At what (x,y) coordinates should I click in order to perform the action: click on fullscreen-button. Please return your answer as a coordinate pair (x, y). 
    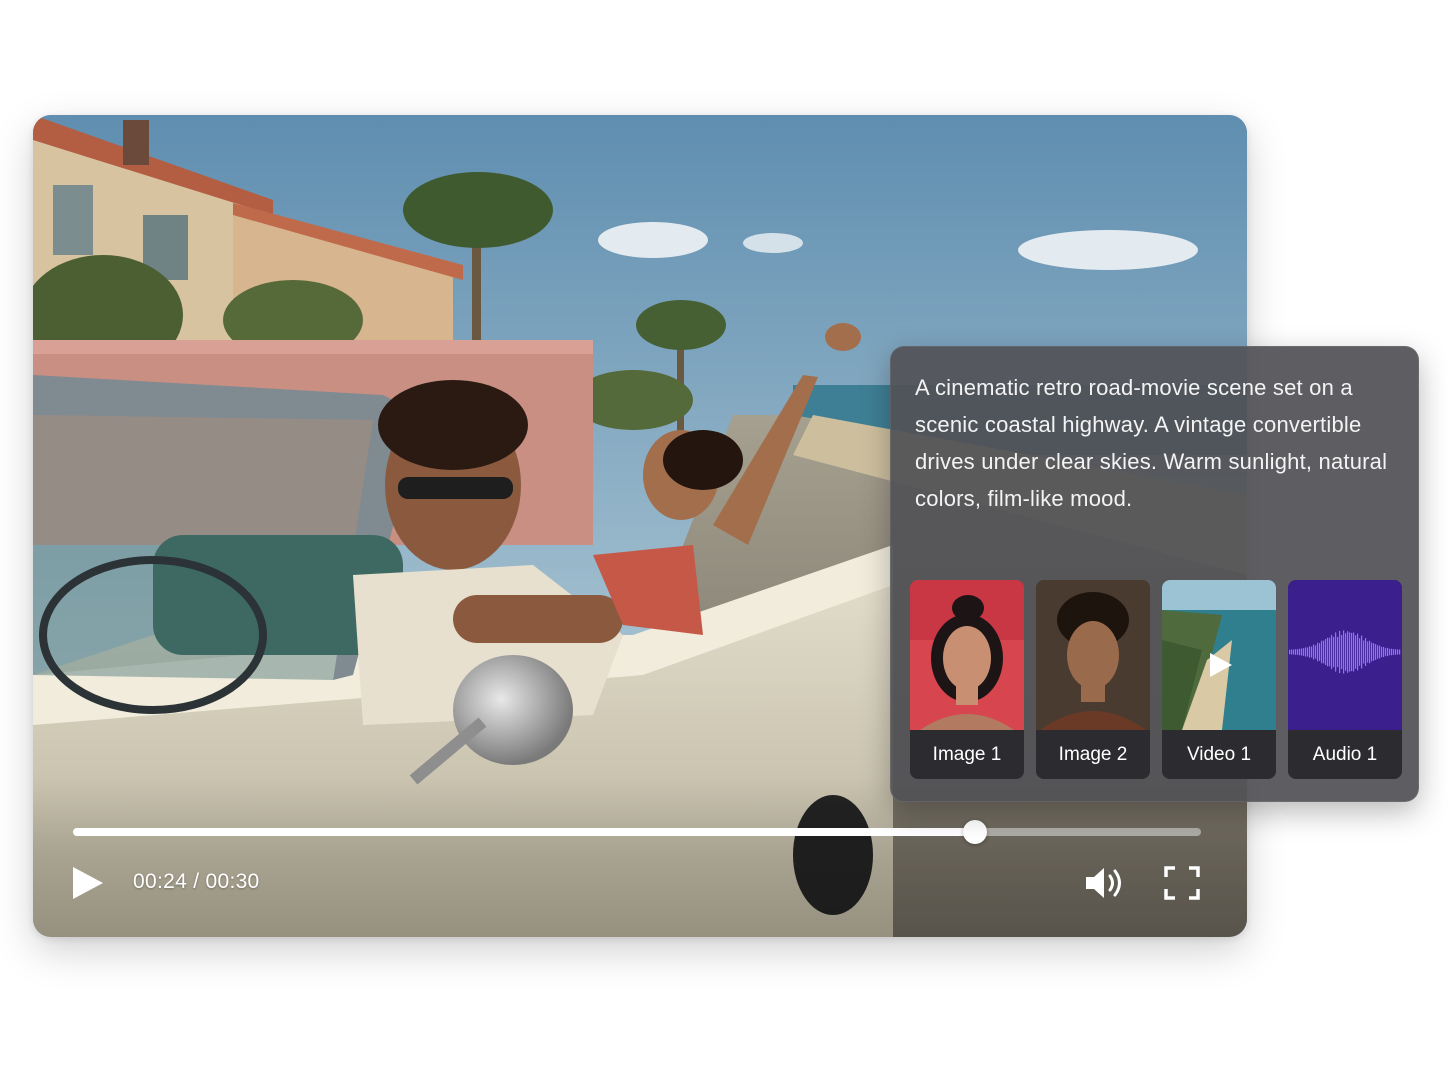
    Looking at the image, I should click on (1182, 883).